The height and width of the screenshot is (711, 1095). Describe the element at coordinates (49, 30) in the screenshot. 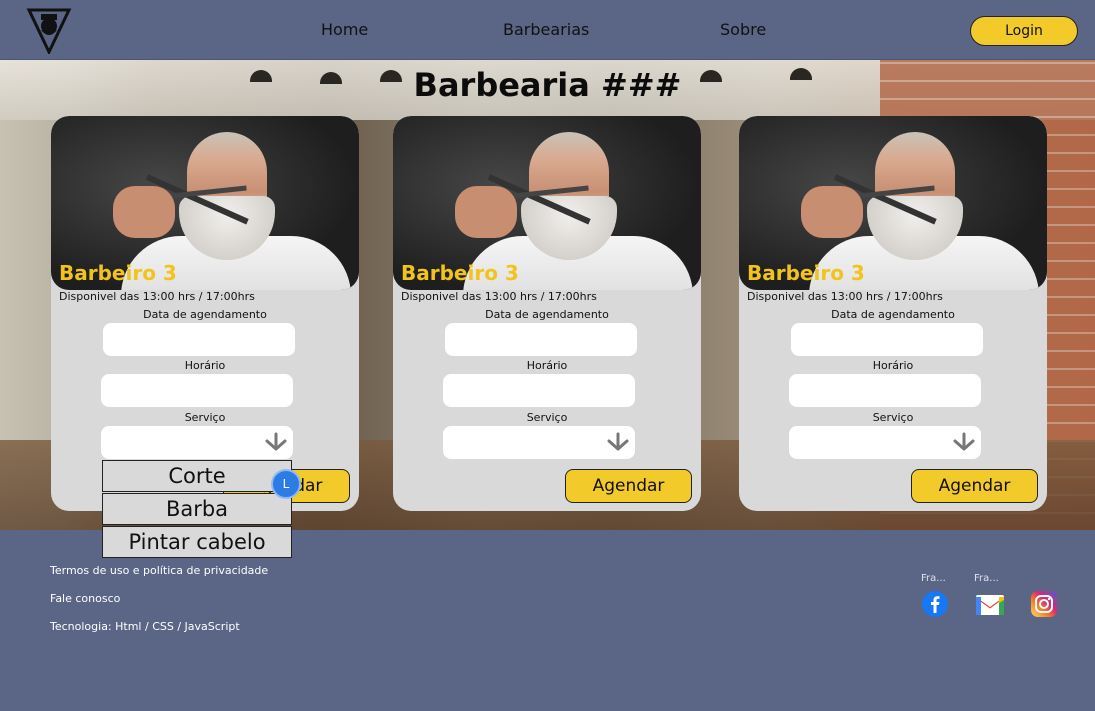

I see `barber-logo-icon` at that location.